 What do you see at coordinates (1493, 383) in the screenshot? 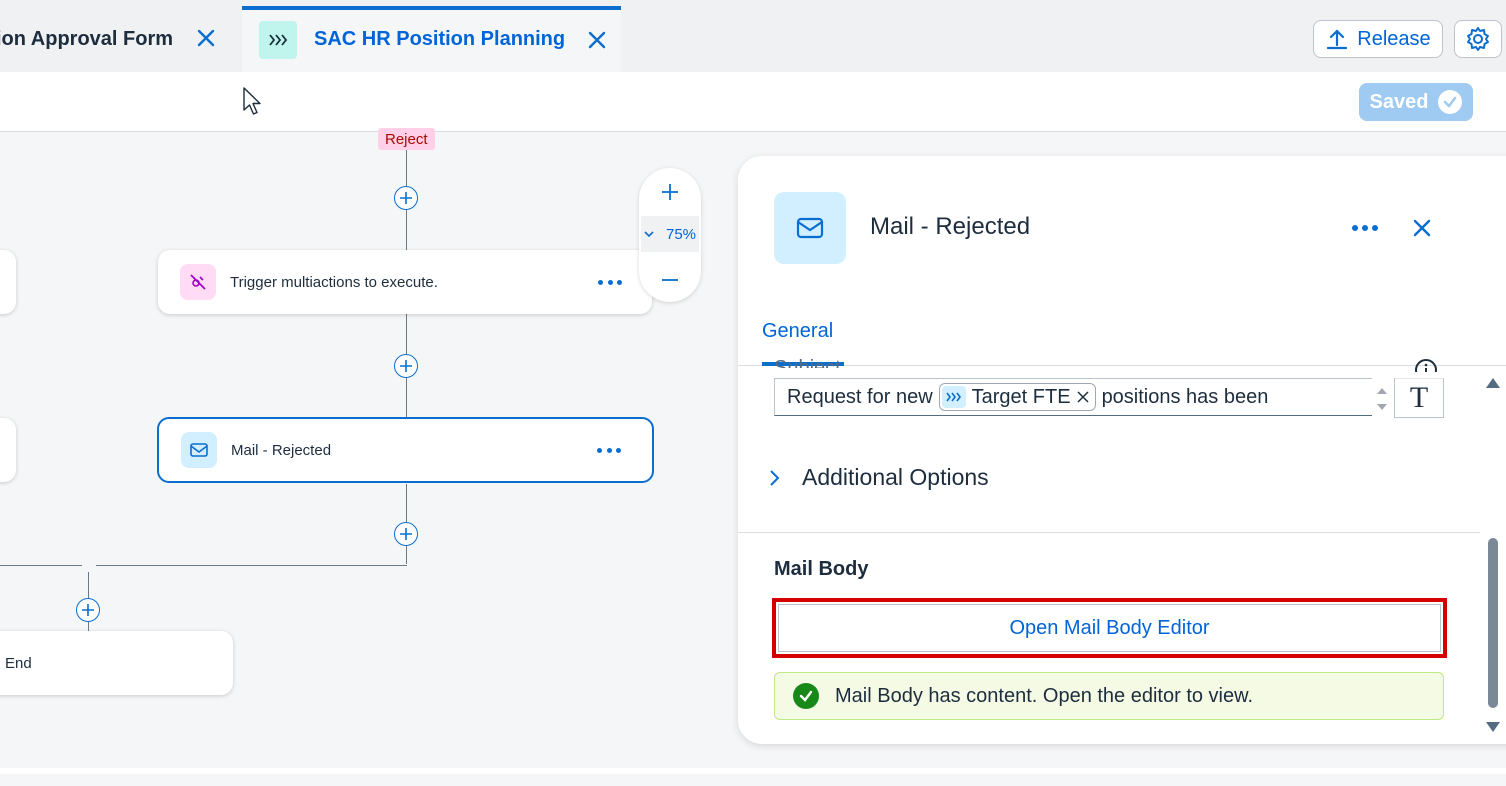
I see `scroll-up-icon` at bounding box center [1493, 383].